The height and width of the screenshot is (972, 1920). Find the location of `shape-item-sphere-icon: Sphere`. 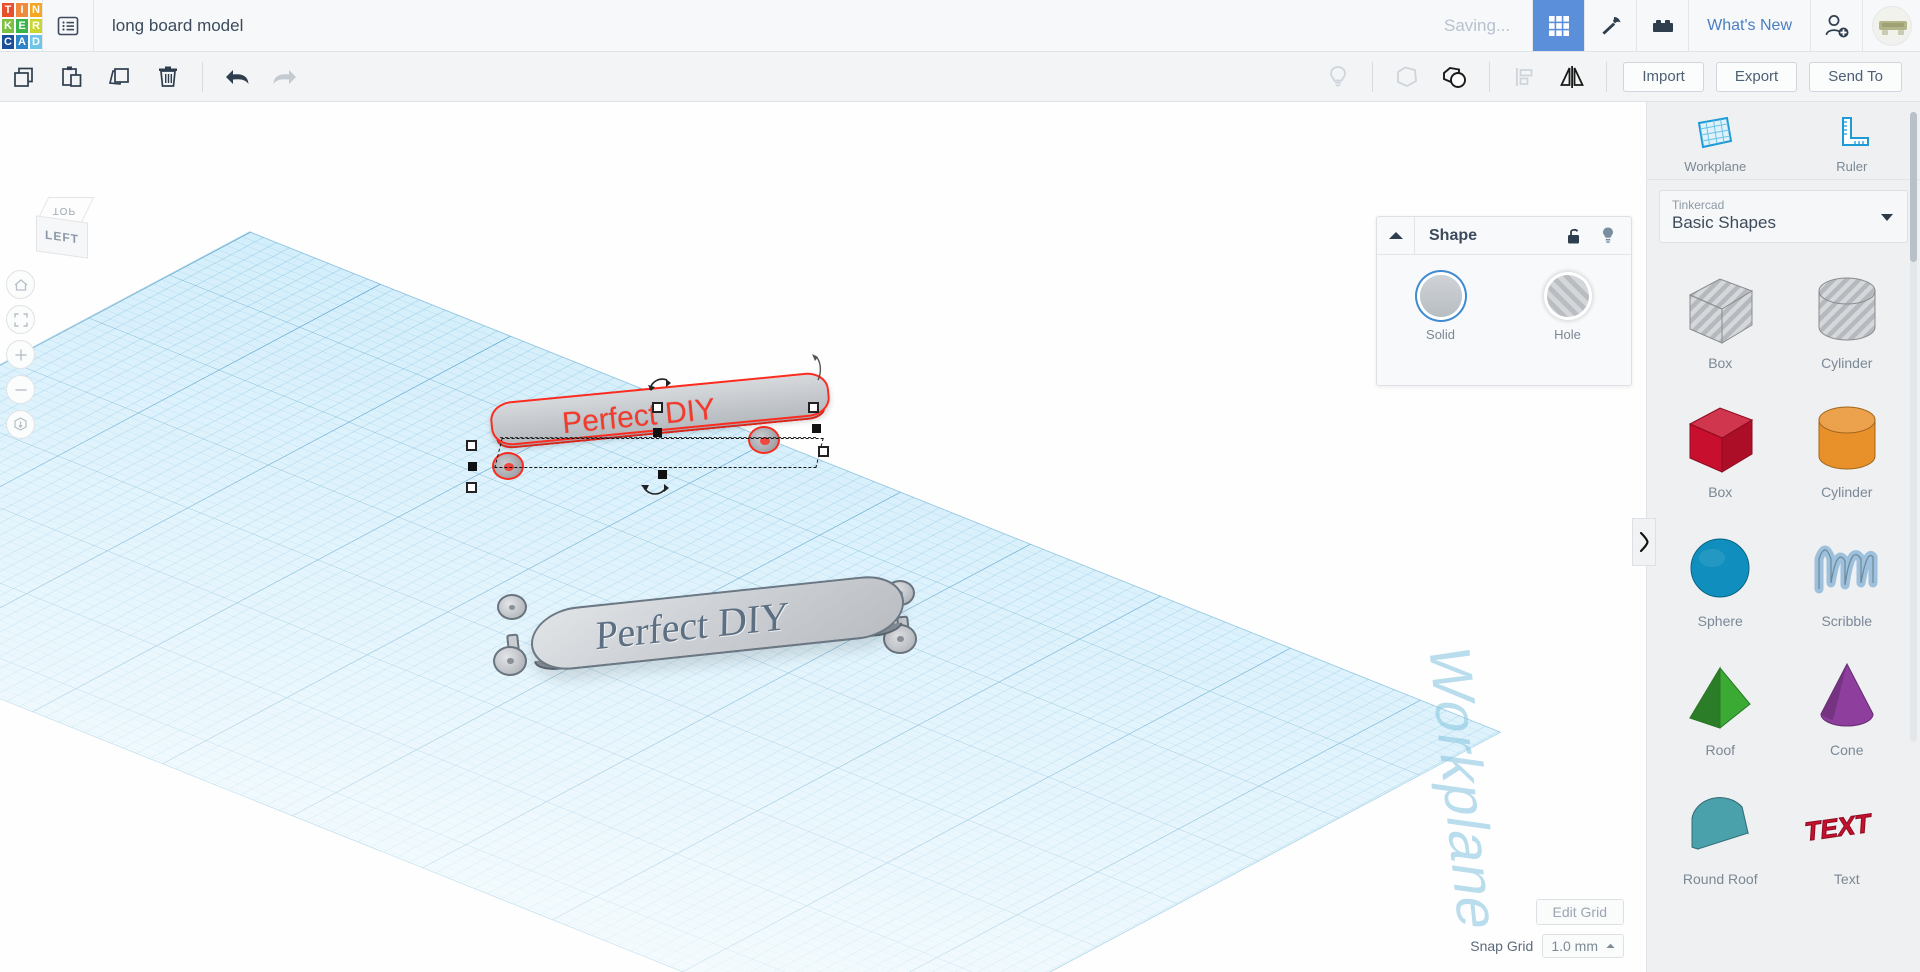

shape-item-sphere-icon: Sphere is located at coordinates (1720, 581).